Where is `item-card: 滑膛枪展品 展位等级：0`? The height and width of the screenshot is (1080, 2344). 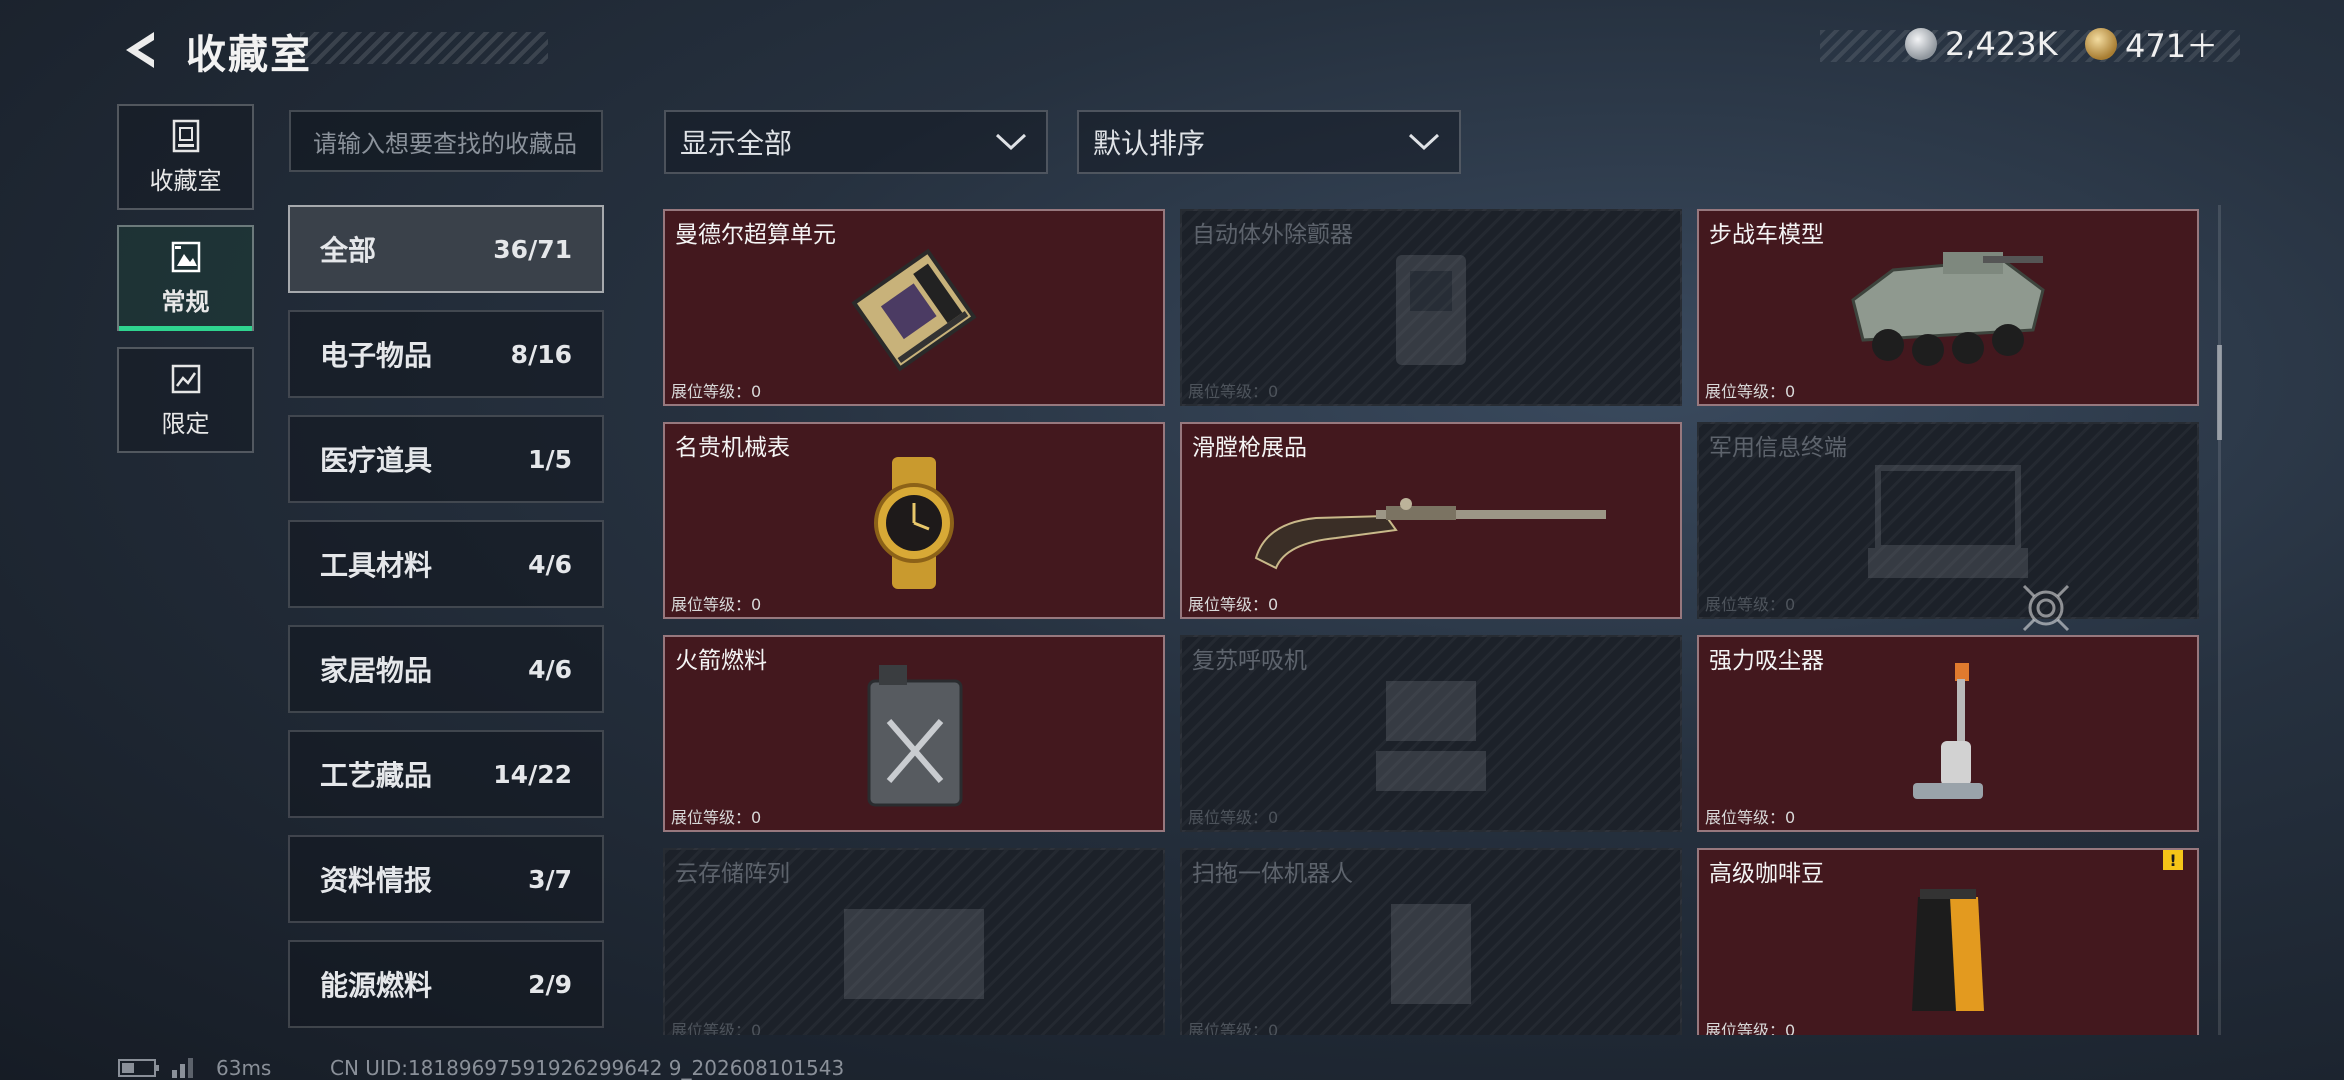
item-card: 滑膛枪展品 展位等级：0 is located at coordinates (1431, 520).